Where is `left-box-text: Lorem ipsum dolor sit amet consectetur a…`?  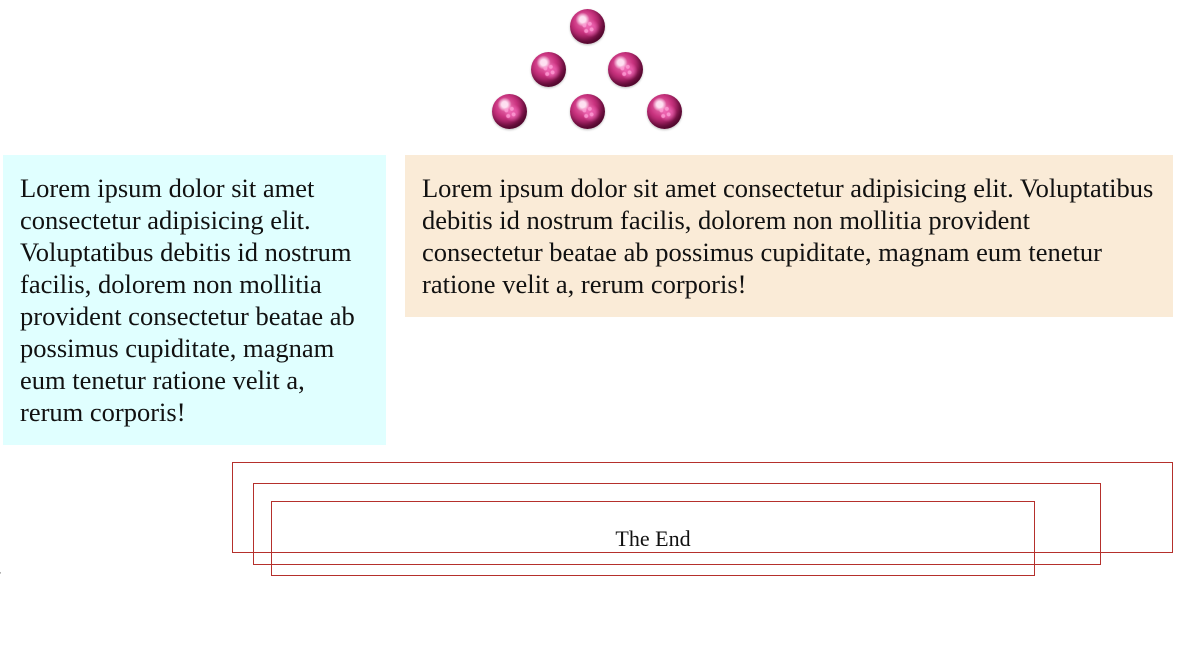
left-box-text: Lorem ipsum dolor sit amet consectetur a… is located at coordinates (187, 300).